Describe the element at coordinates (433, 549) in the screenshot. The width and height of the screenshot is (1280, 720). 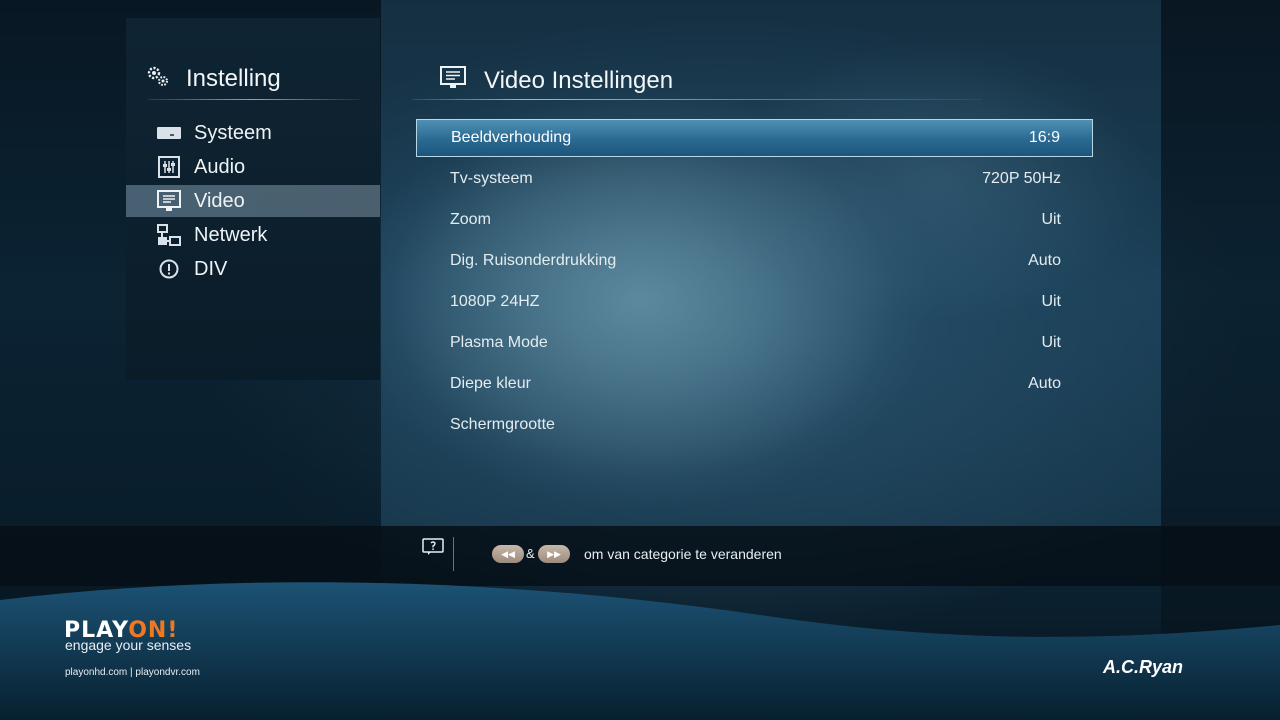
I see `help-icon` at that location.